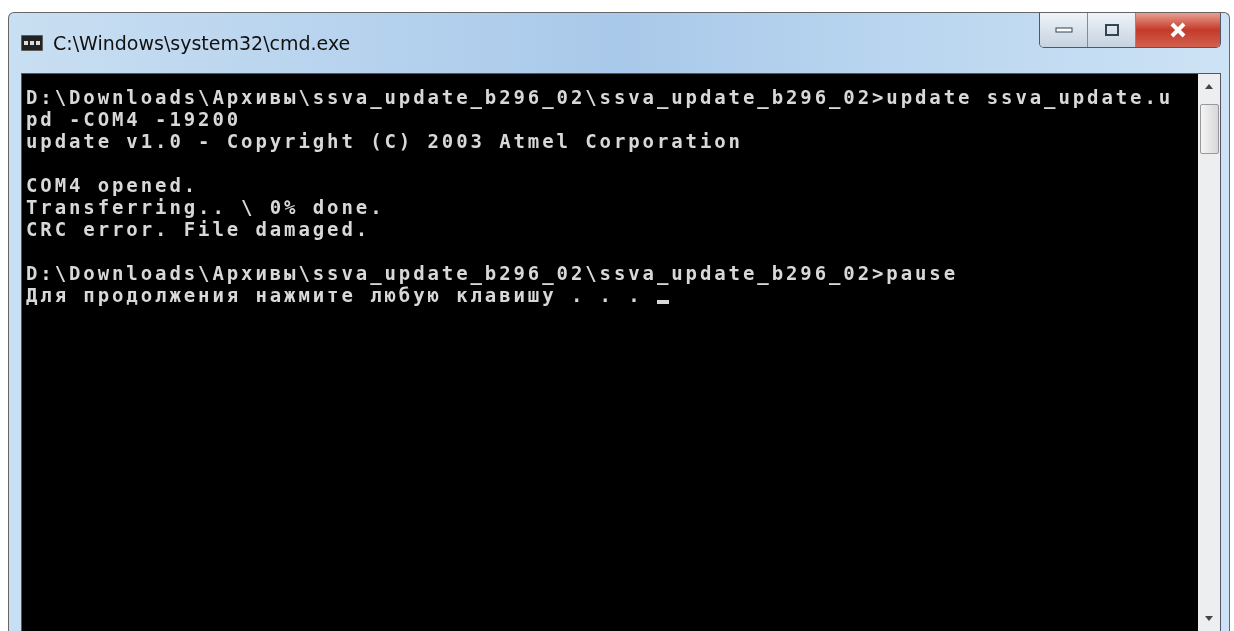  I want to click on minimize-icon, so click(1063, 30).